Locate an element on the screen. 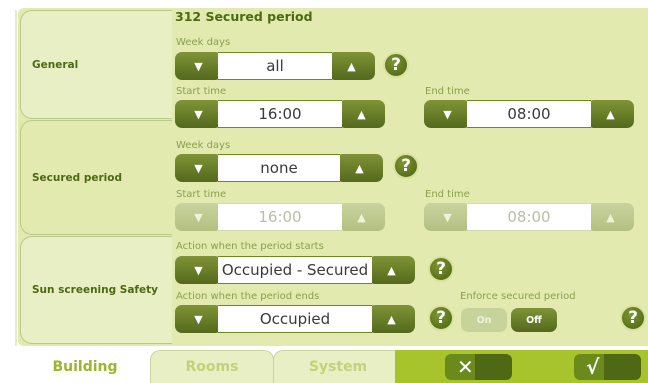 The height and width of the screenshot is (383, 648). end-action-value: Occupied is located at coordinates (295, 319).